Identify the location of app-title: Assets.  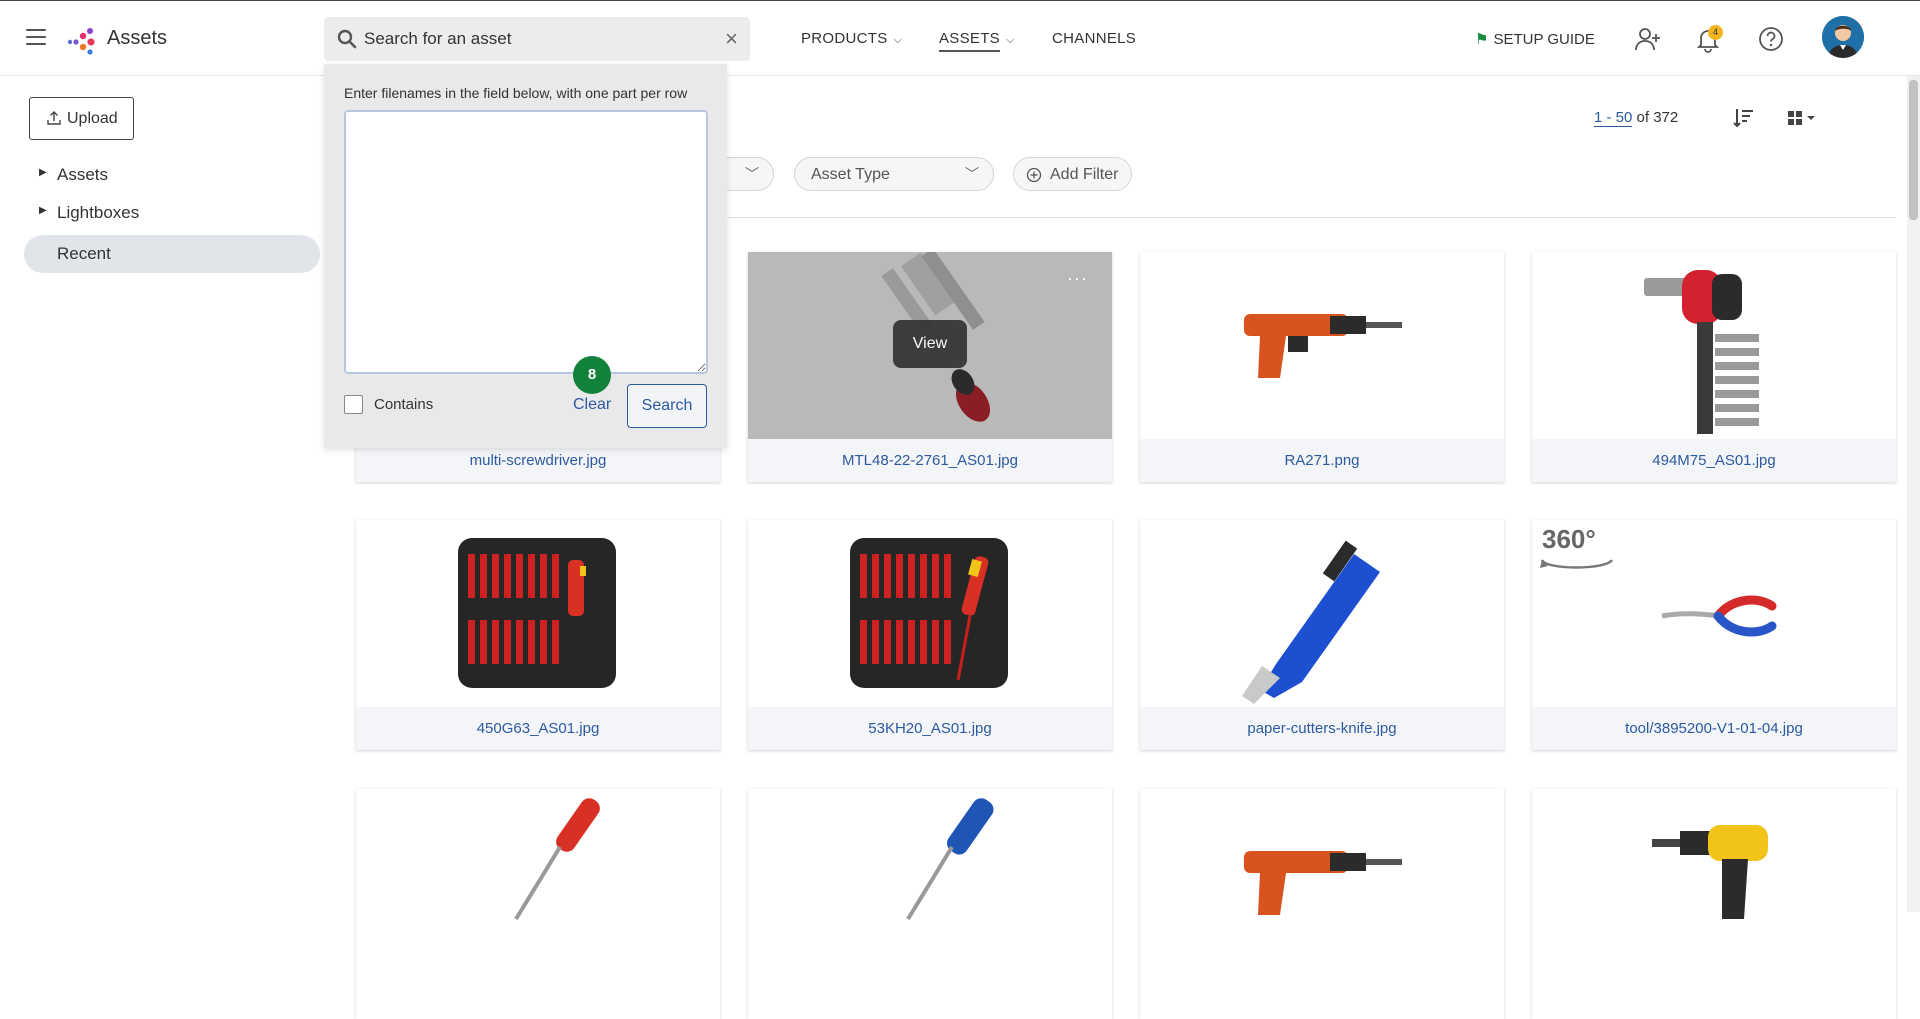
(137, 38).